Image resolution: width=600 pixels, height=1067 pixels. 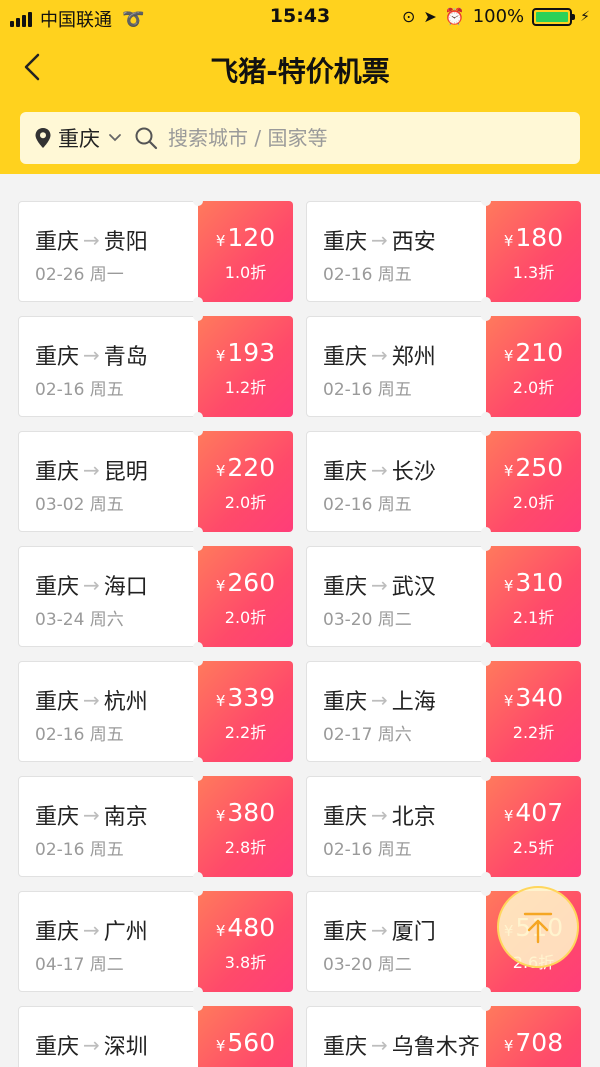 I want to click on price-value: 180, so click(x=539, y=237).